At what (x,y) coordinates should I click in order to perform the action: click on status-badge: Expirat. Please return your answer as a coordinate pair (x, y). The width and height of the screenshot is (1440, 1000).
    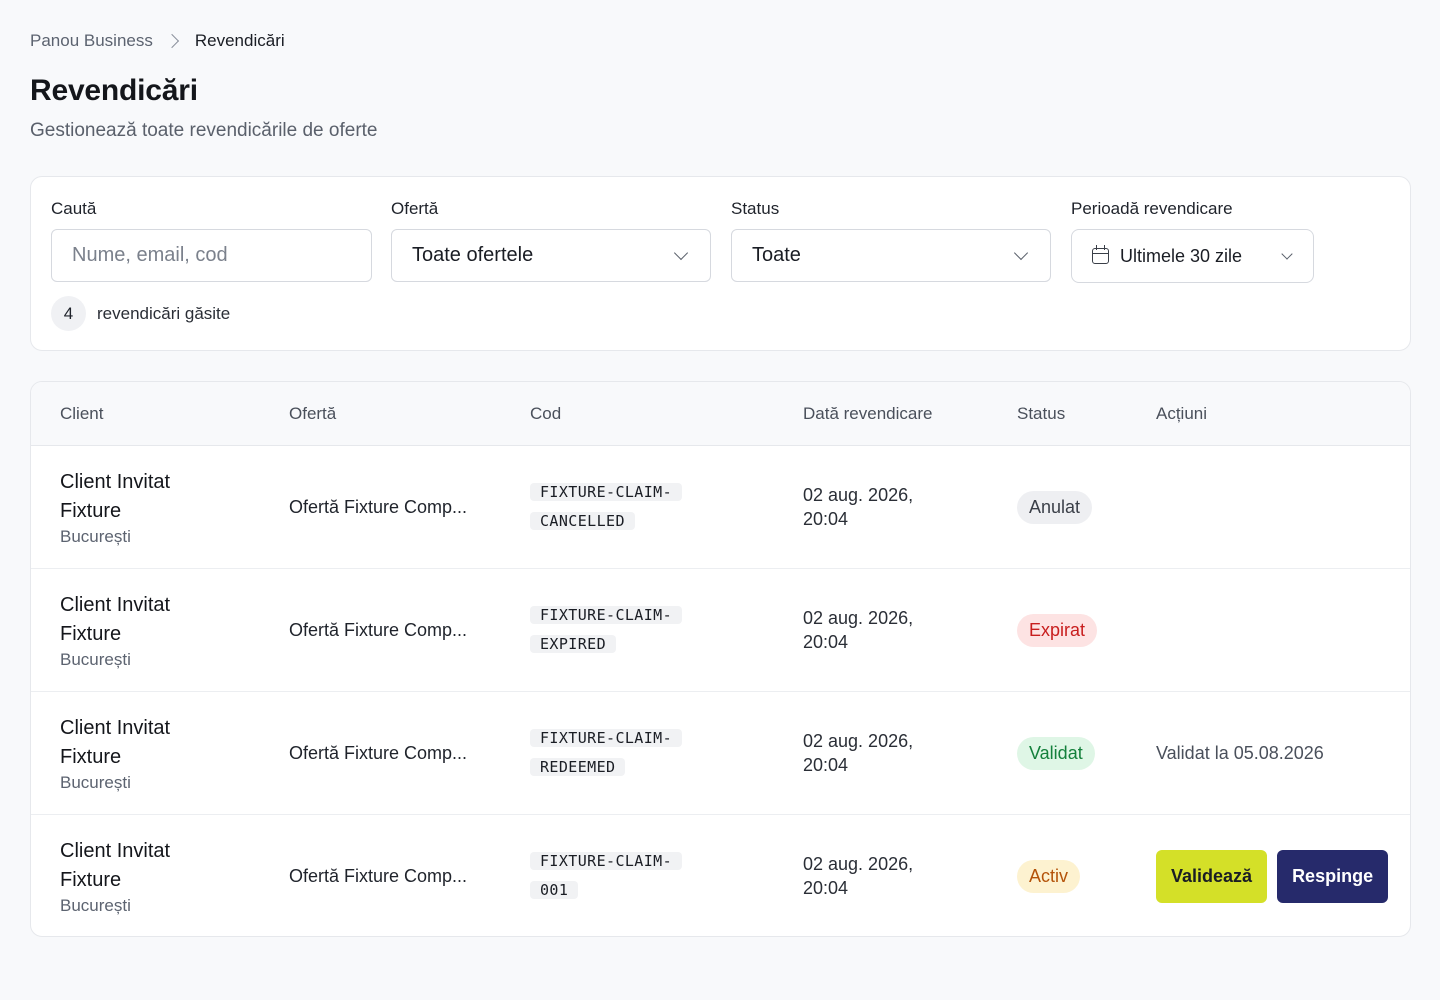
    Looking at the image, I should click on (1057, 630).